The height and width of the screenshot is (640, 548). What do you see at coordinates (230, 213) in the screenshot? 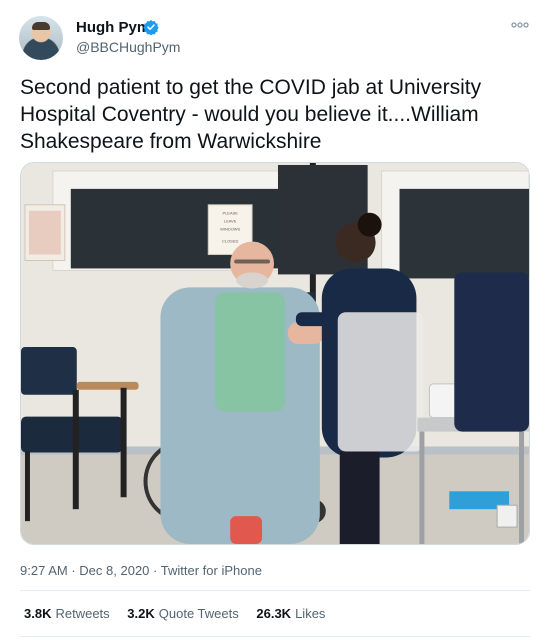
I see `sign-line-1: PLEASE` at bounding box center [230, 213].